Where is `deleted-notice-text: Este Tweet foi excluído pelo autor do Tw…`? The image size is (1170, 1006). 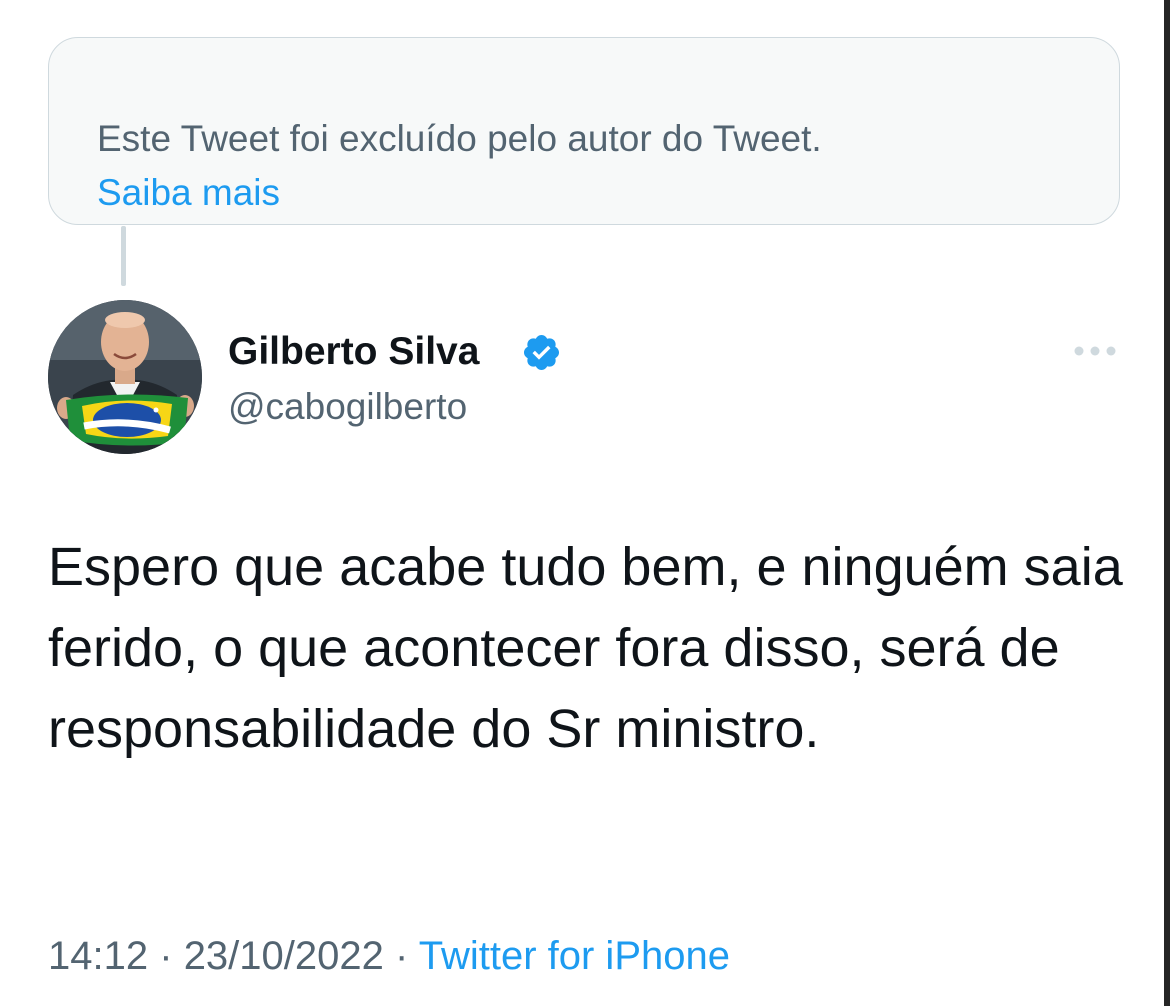
deleted-notice-text: Este Tweet foi excluído pelo autor do Tw… is located at coordinates (459, 138).